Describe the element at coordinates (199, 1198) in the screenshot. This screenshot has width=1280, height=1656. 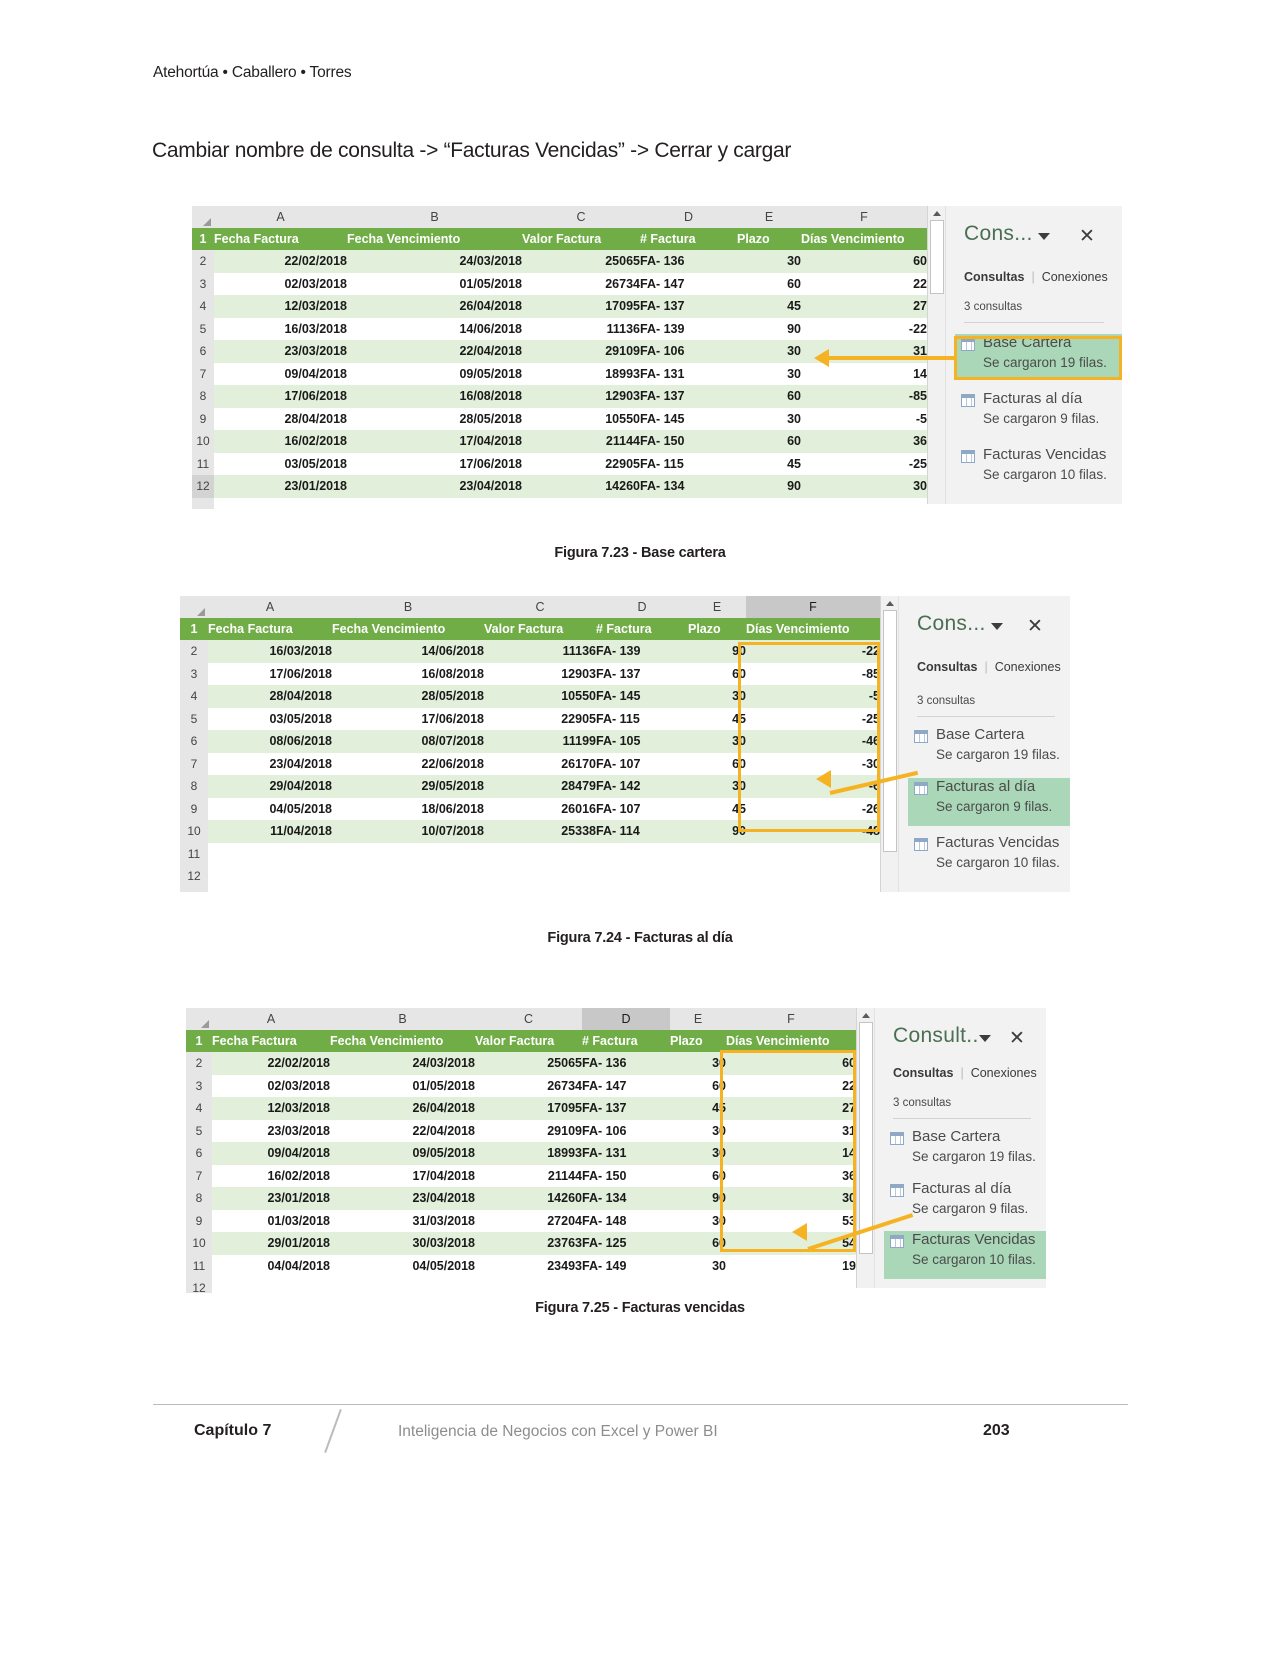
I see `row-number: 8` at that location.